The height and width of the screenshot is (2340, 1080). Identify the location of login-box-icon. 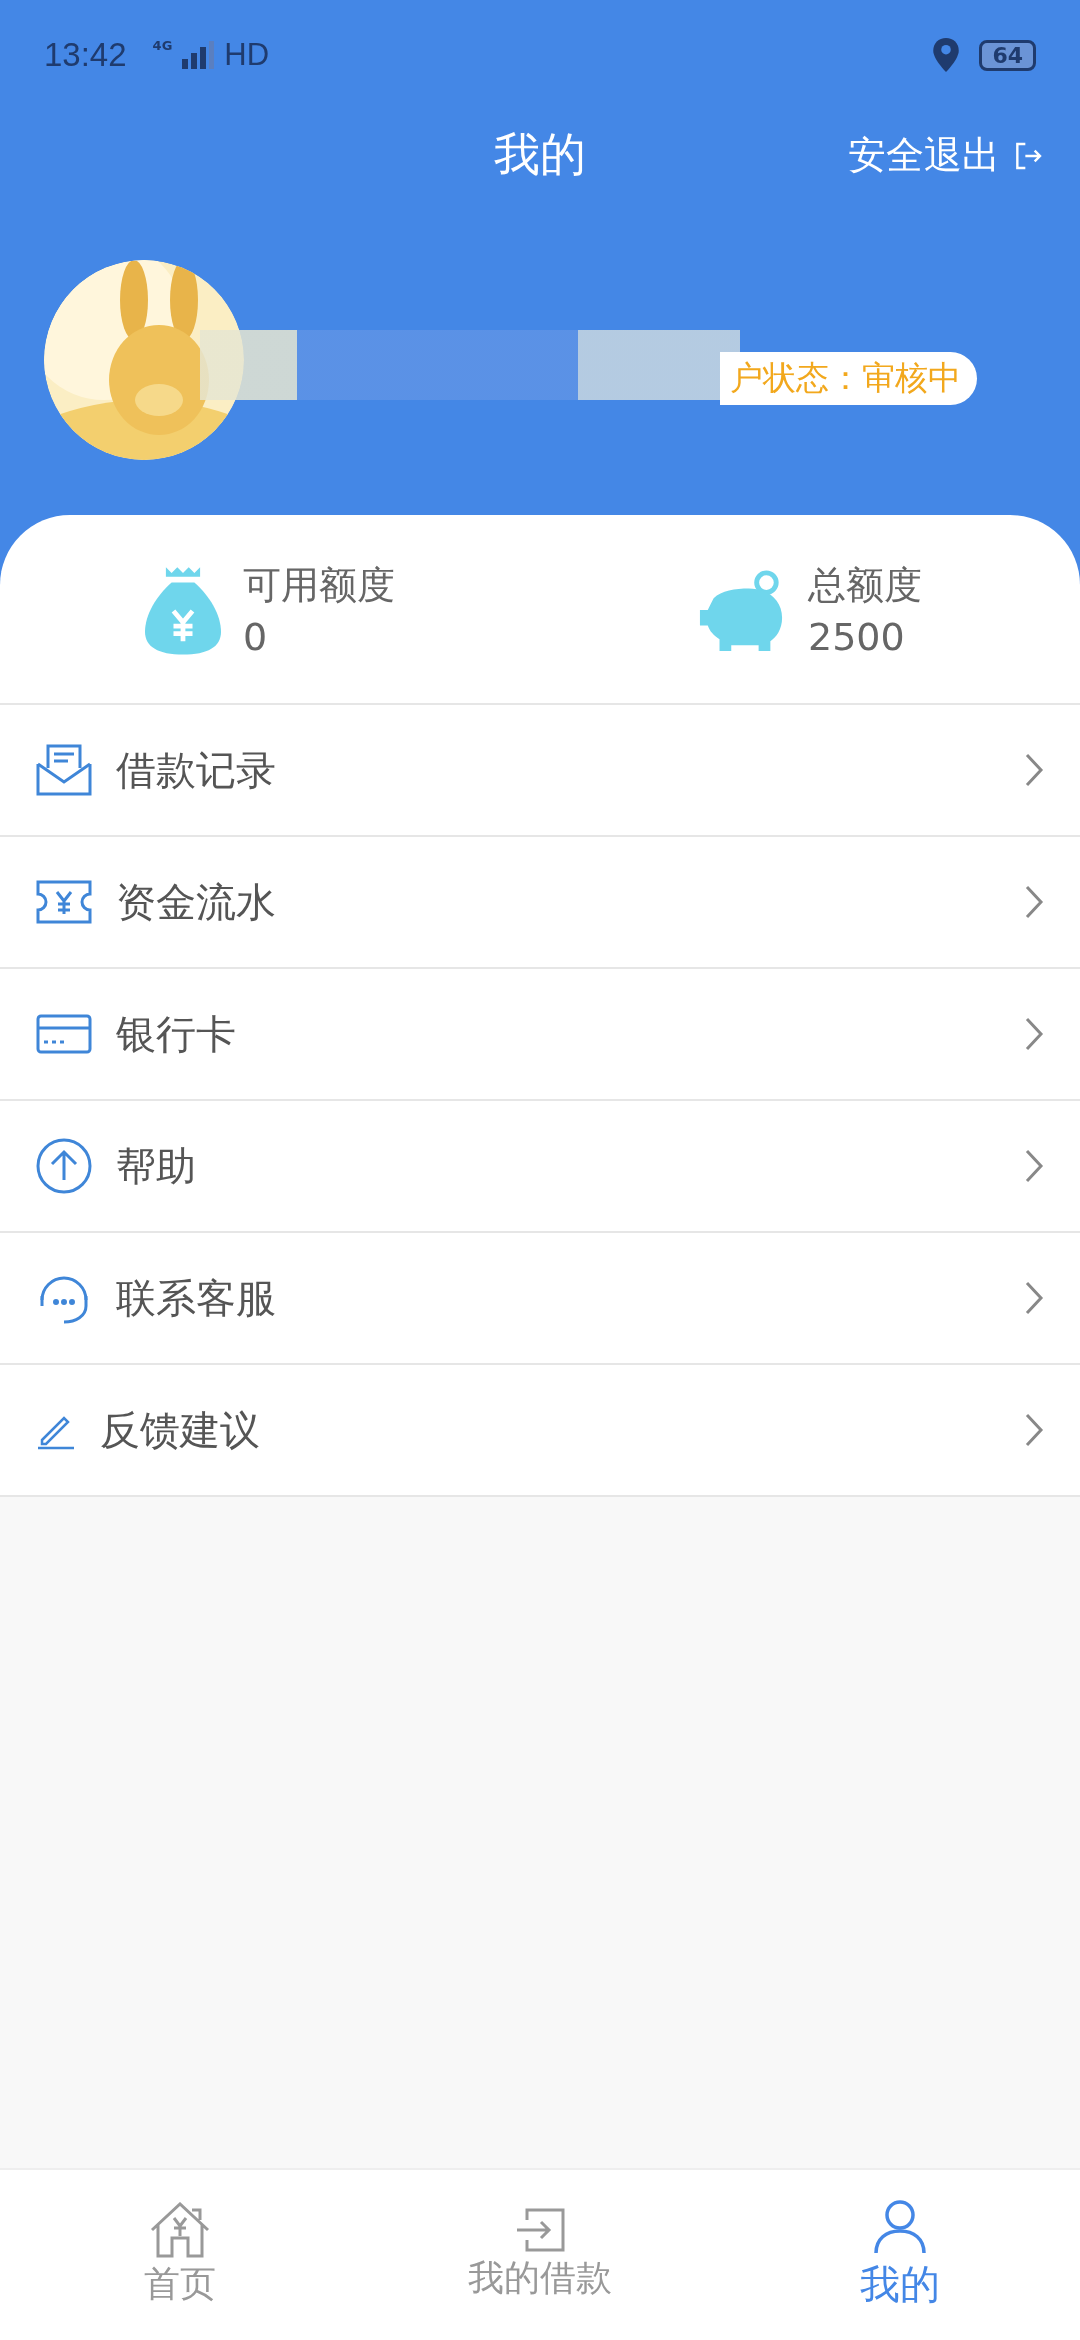
(540, 2229).